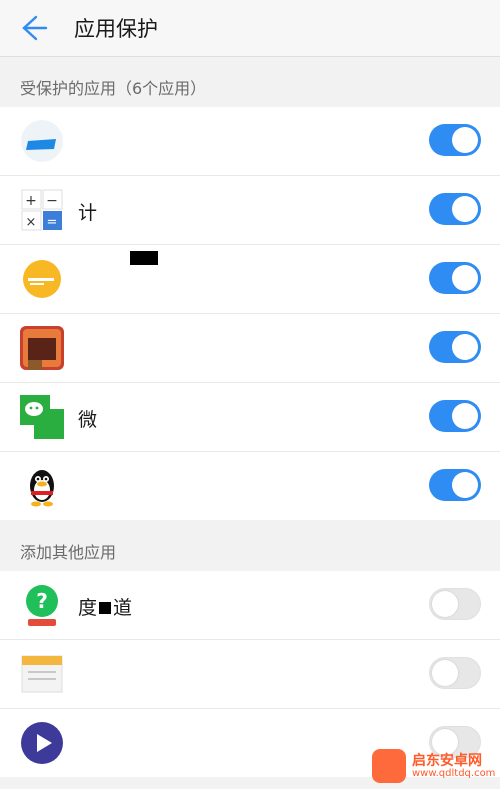 This screenshot has width=500, height=789. I want to click on app-name: 微, so click(88, 420).